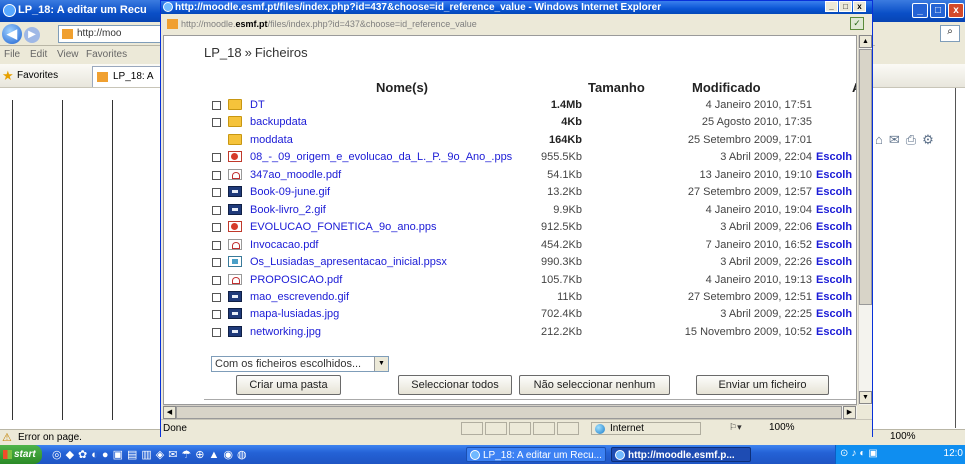  What do you see at coordinates (381, 364) in the screenshot?
I see `chevron-down-icon: ▼` at bounding box center [381, 364].